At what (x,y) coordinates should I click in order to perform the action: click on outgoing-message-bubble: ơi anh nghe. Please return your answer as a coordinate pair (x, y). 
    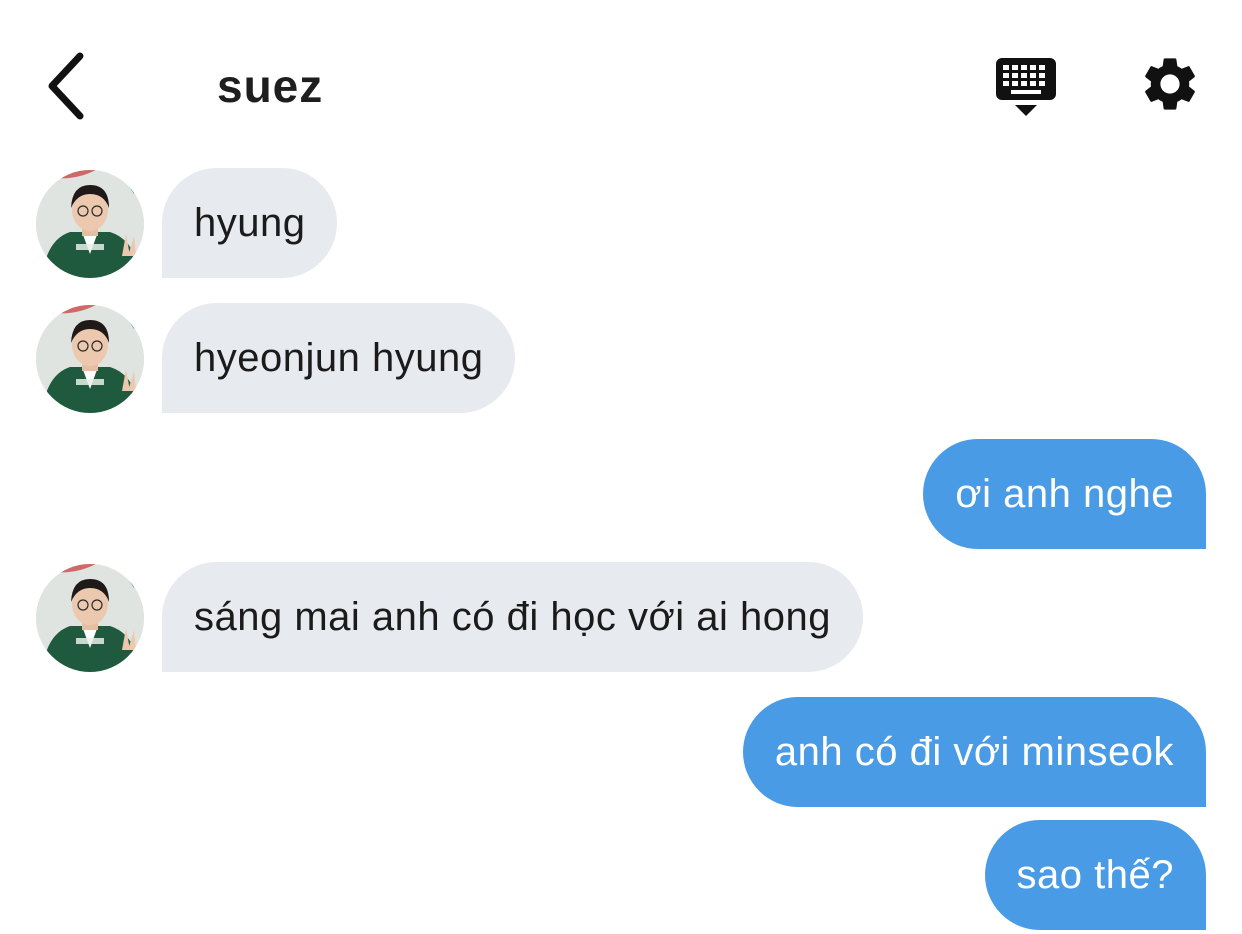
    Looking at the image, I should click on (1064, 494).